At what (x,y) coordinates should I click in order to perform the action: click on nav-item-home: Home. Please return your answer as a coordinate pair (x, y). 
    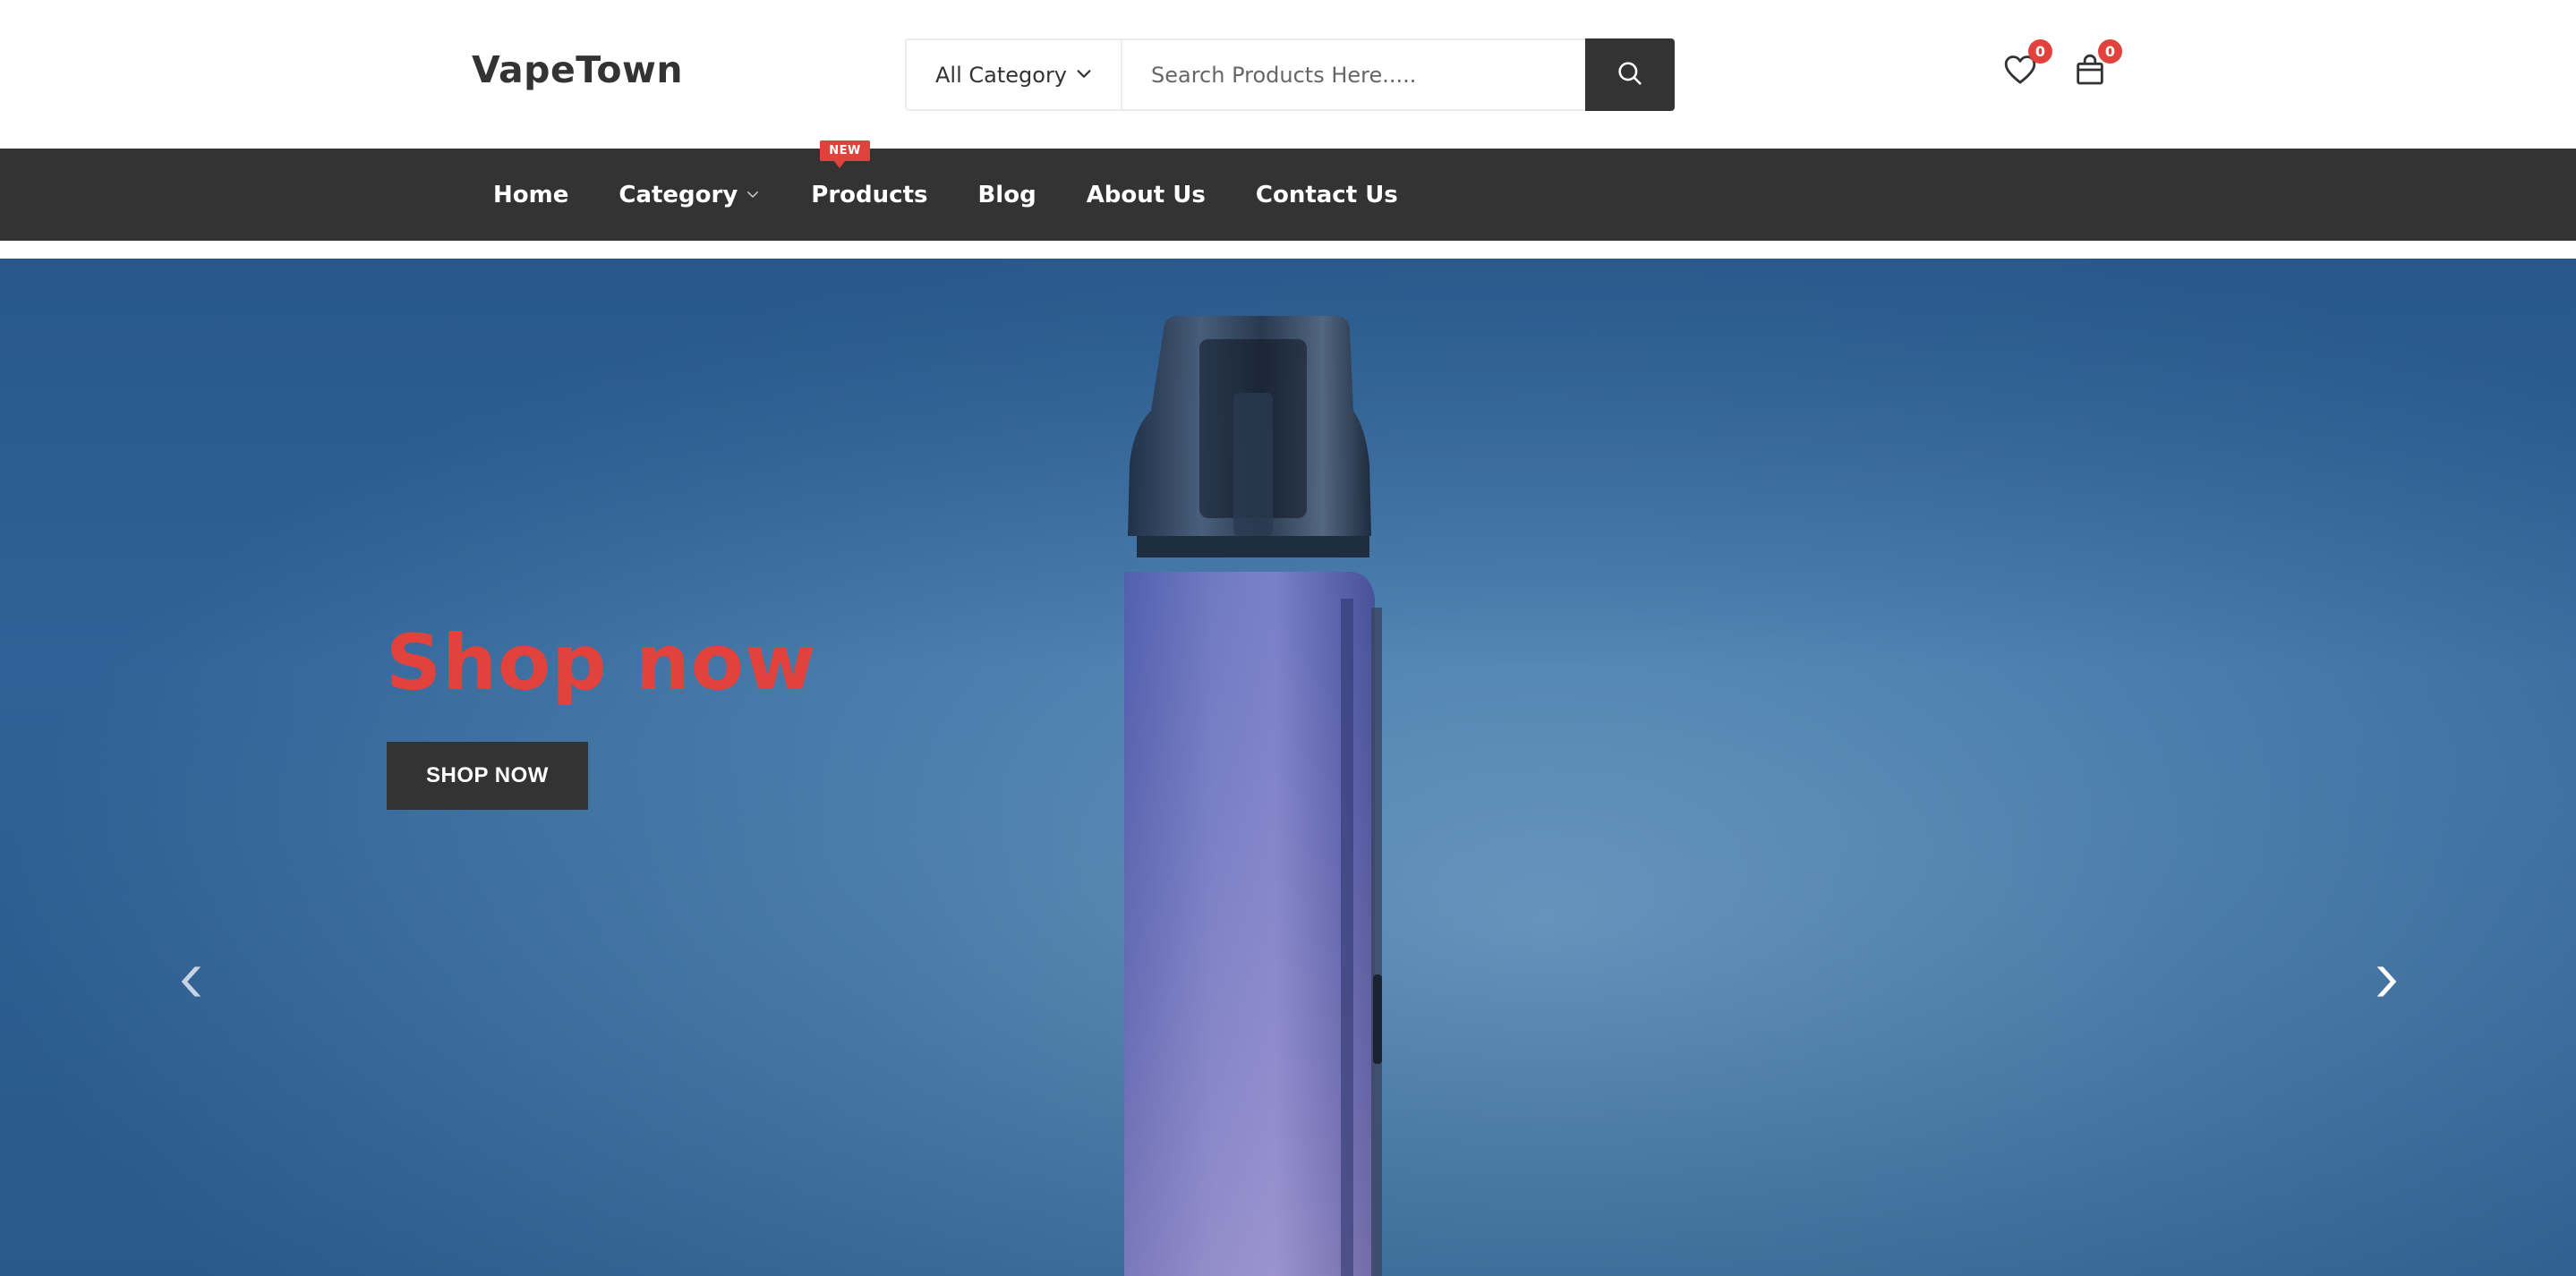
    Looking at the image, I should click on (530, 195).